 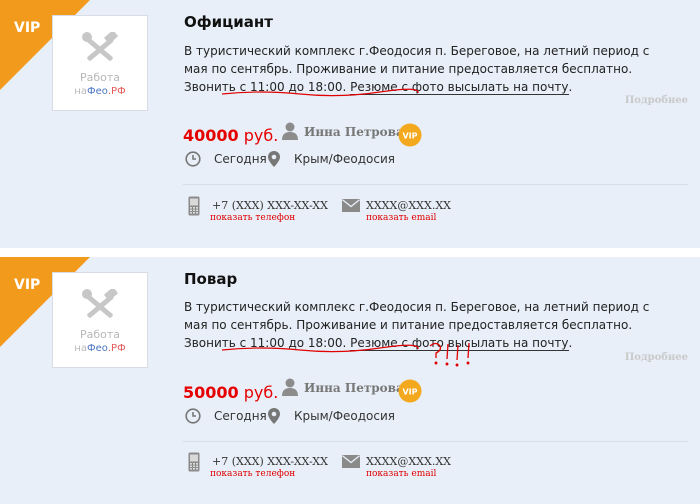 I want to click on red-underline-annotation, so click(x=320, y=92).